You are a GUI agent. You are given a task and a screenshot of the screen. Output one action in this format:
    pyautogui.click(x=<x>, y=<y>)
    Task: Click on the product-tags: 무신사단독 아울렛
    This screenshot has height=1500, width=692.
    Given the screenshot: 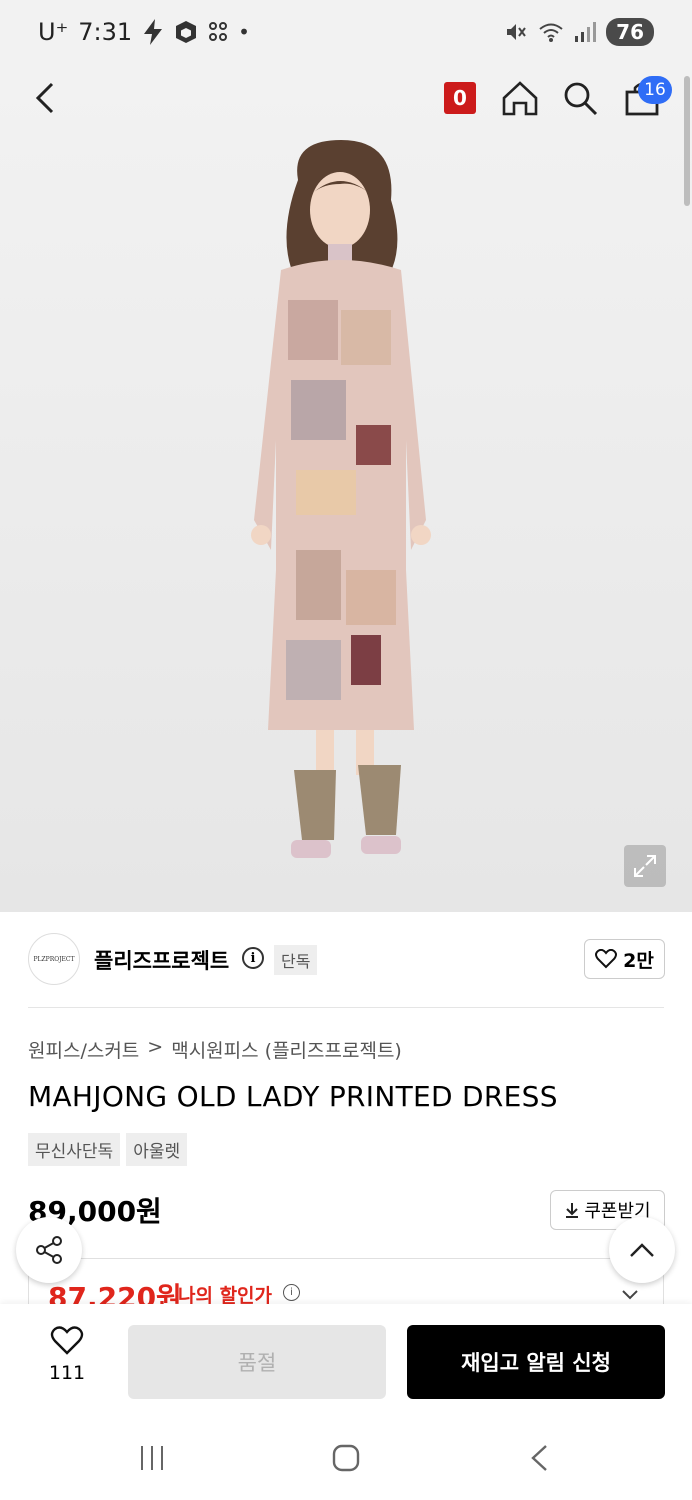 What is the action you would take?
    pyautogui.click(x=108, y=1149)
    